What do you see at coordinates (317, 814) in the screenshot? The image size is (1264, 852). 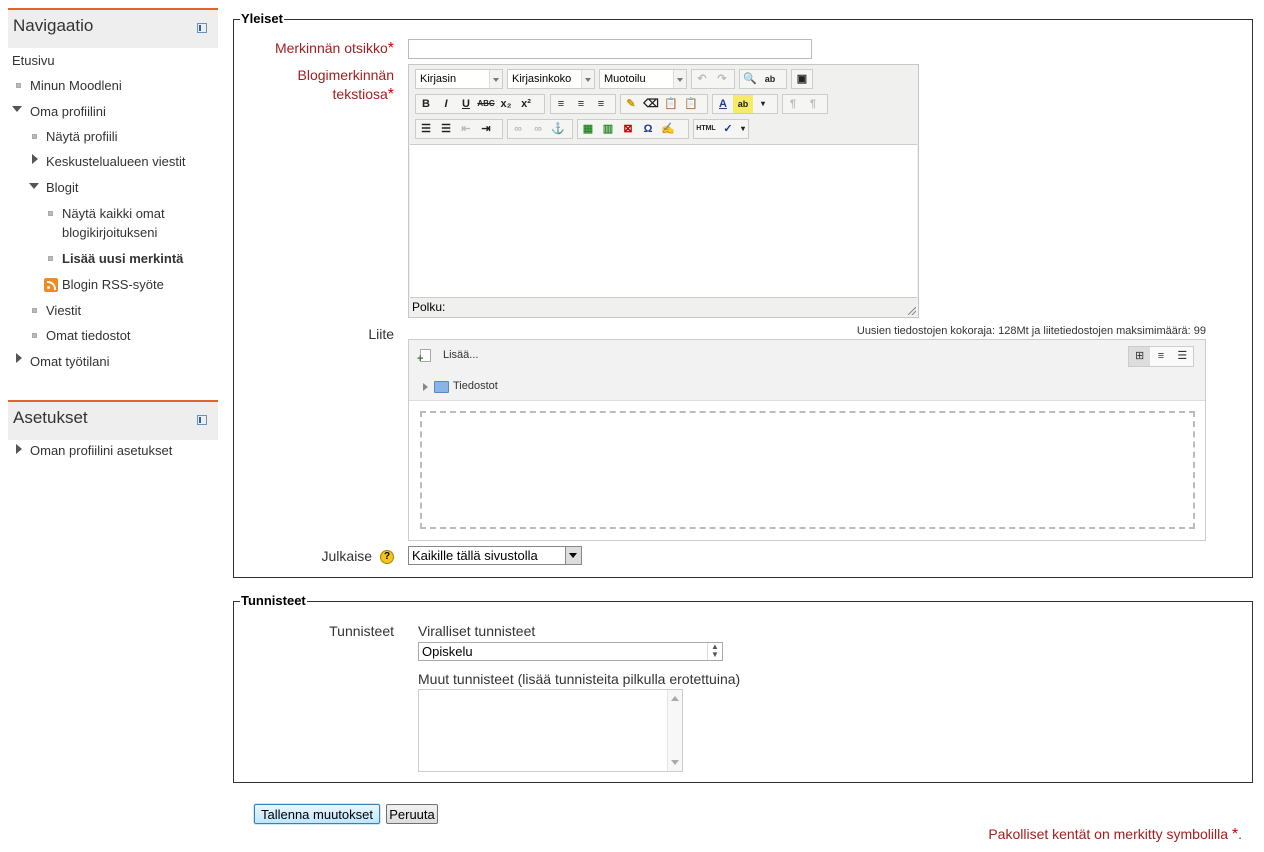 I see `save-button: Tallenna muutokset` at bounding box center [317, 814].